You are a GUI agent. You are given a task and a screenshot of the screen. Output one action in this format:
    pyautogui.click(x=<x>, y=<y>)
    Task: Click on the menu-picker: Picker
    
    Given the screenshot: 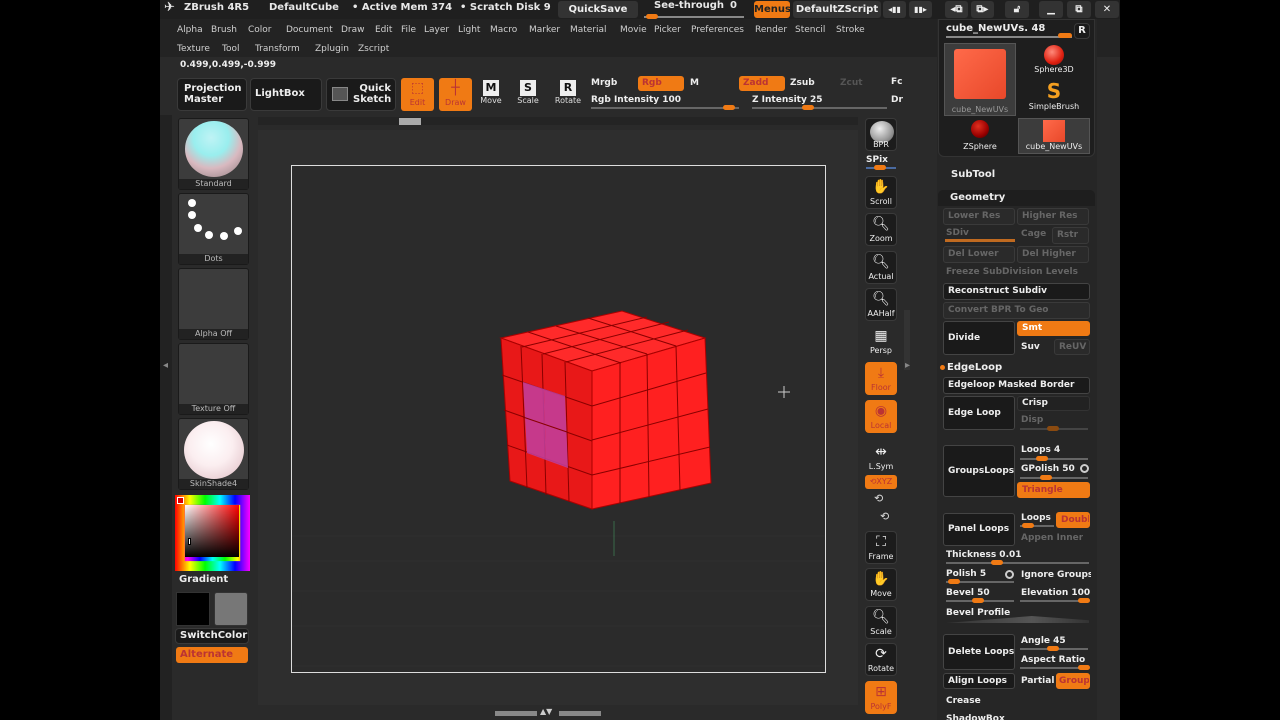 What is the action you would take?
    pyautogui.click(x=667, y=30)
    